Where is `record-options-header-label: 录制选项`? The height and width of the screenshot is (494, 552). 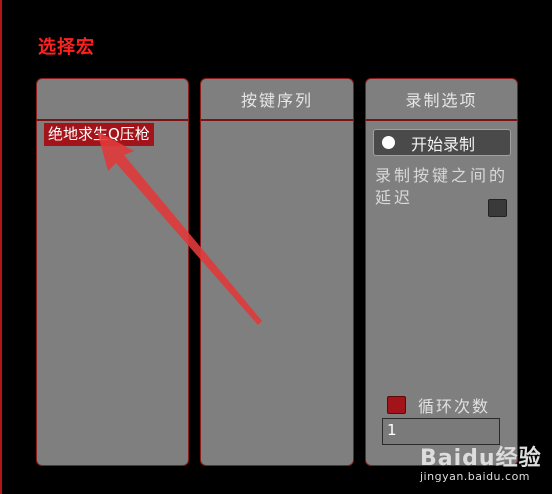 record-options-header-label: 录制选项 is located at coordinates (441, 100).